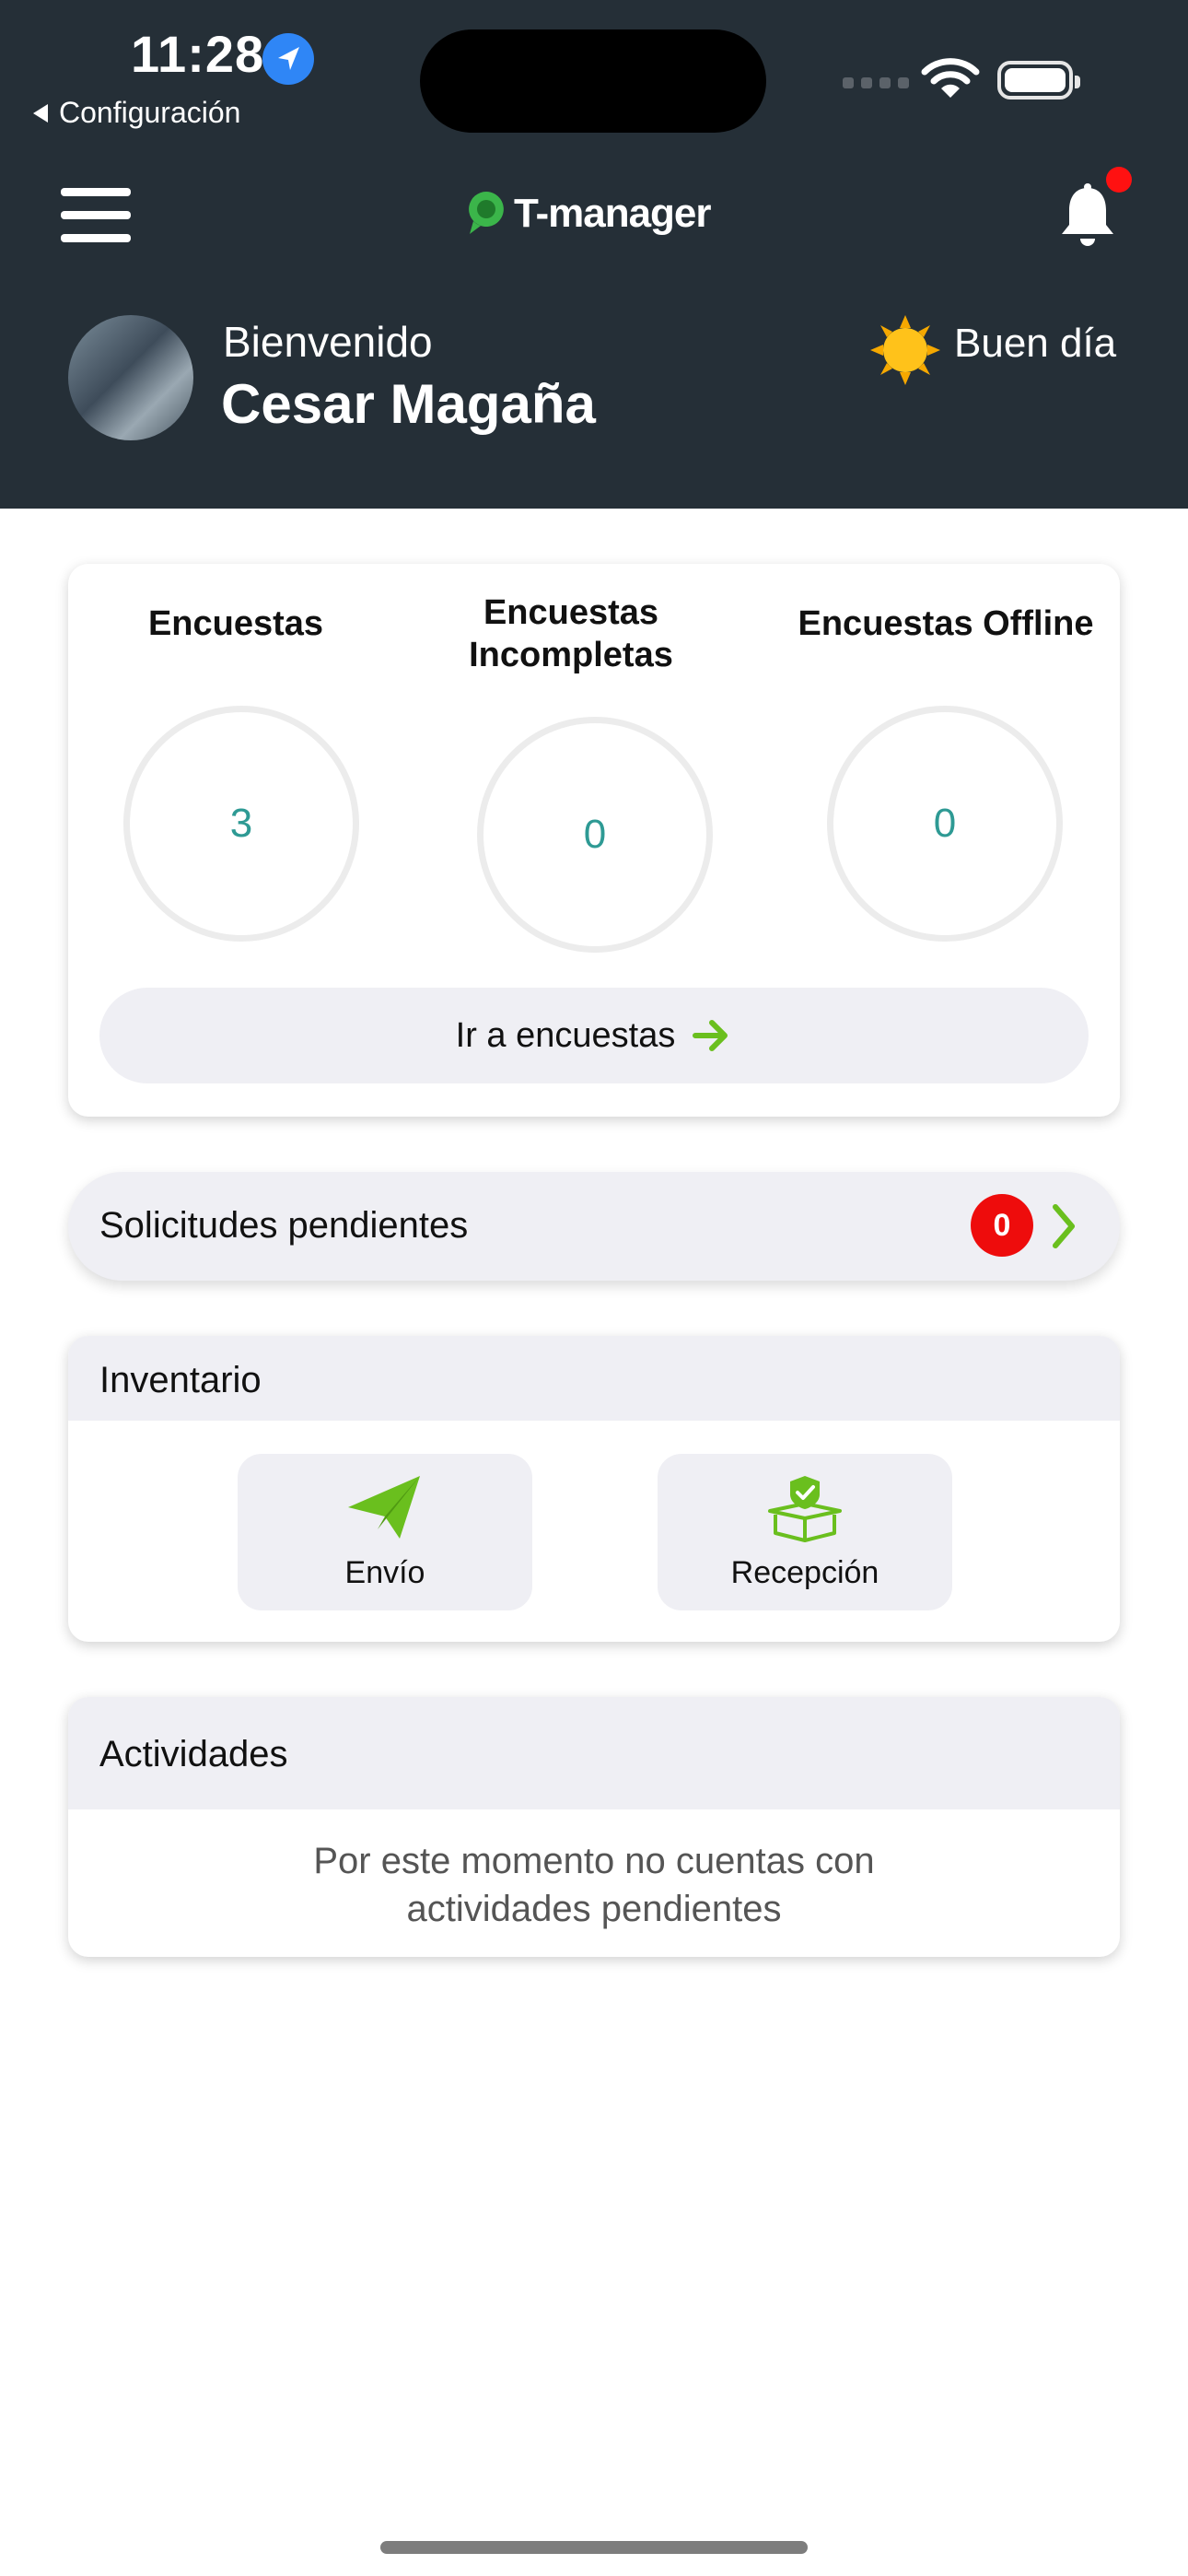 The image size is (1188, 2576). I want to click on go-to-surveys-label: Ir a encuestas, so click(565, 1035).